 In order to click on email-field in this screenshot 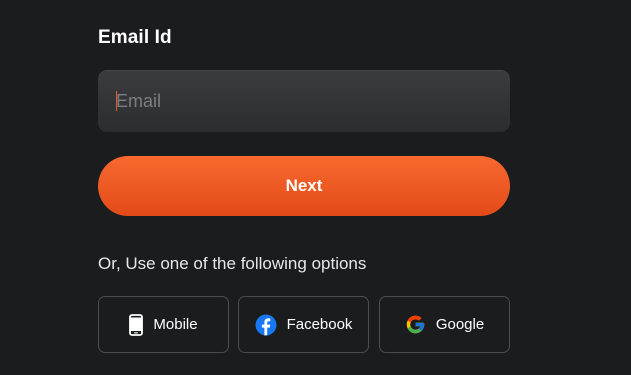, I will do `click(306, 101)`.